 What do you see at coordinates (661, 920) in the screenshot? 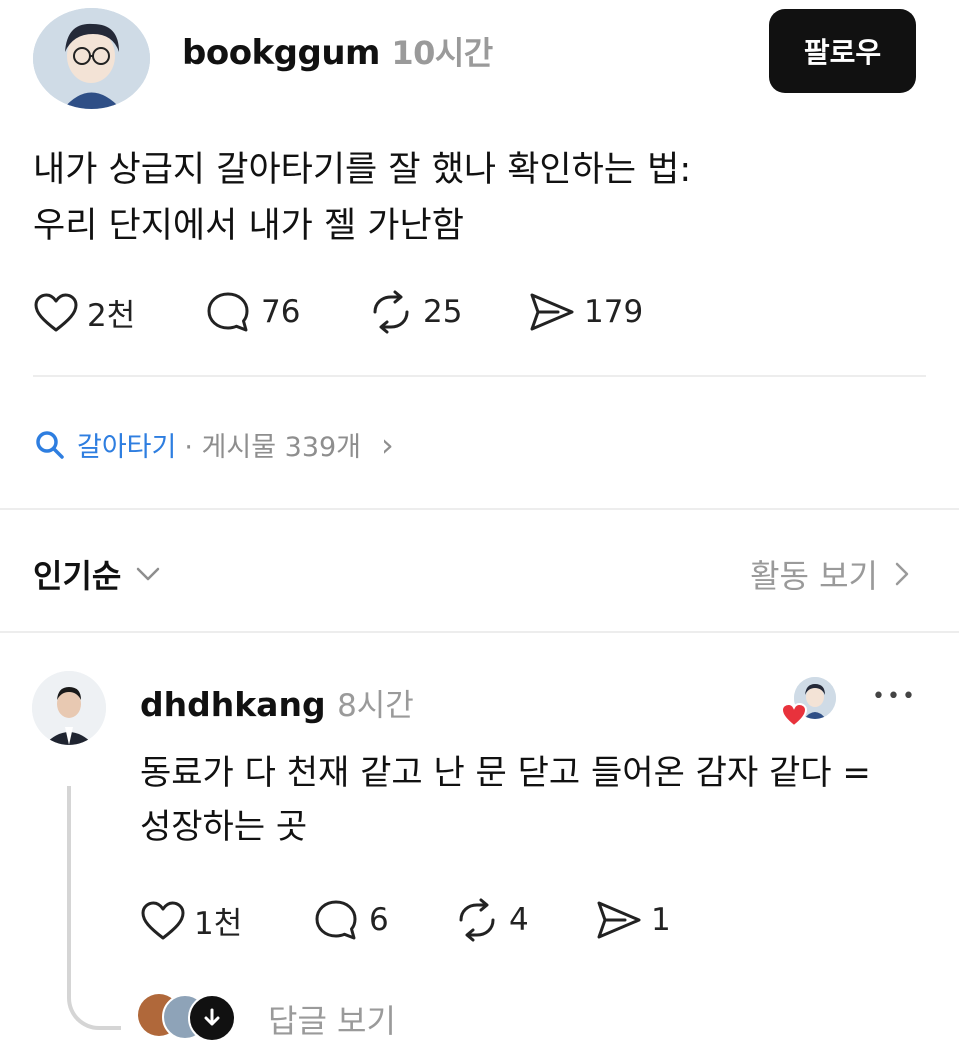
I see `comment-share-count: 1` at bounding box center [661, 920].